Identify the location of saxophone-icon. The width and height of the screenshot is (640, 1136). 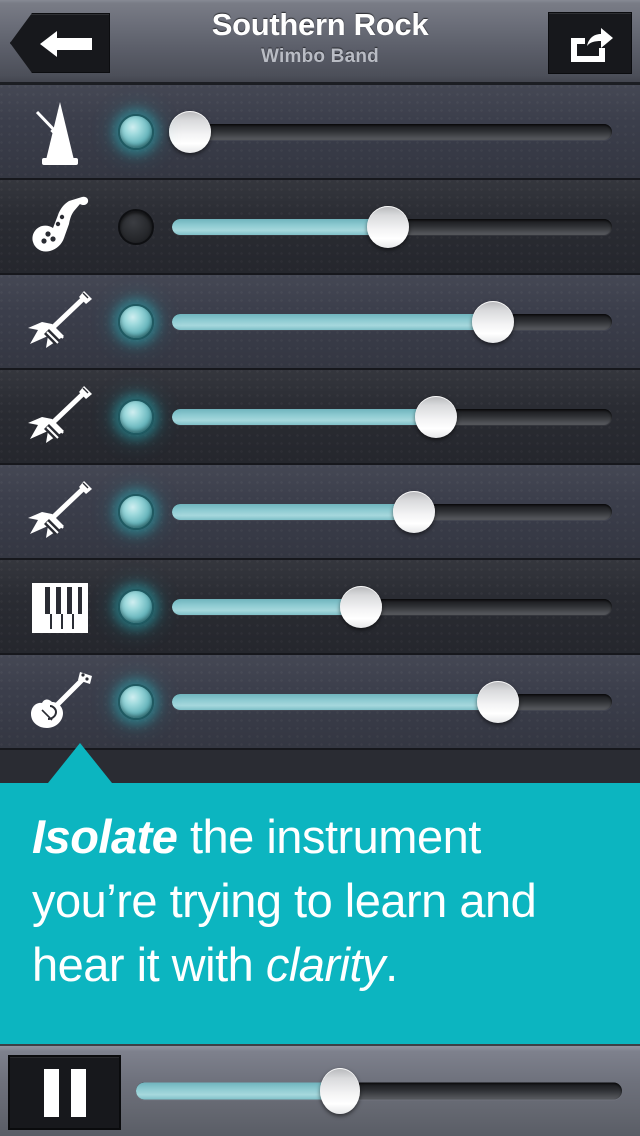
(60, 227).